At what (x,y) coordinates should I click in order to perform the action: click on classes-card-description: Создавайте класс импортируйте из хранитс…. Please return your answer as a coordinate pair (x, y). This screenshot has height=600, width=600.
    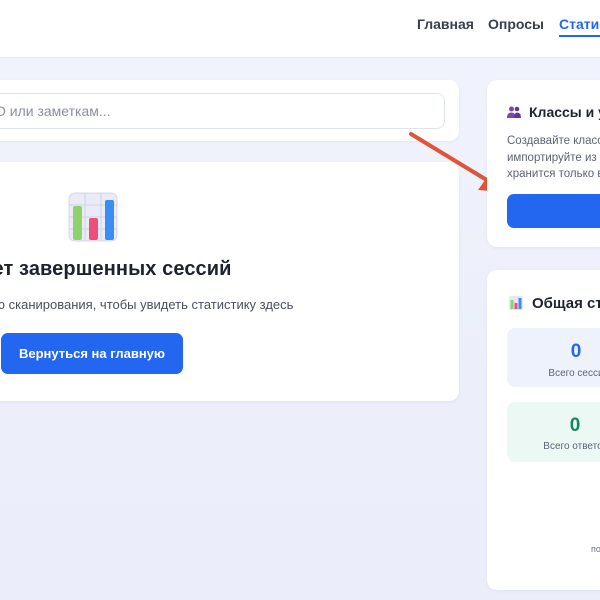
    Looking at the image, I should click on (553, 158).